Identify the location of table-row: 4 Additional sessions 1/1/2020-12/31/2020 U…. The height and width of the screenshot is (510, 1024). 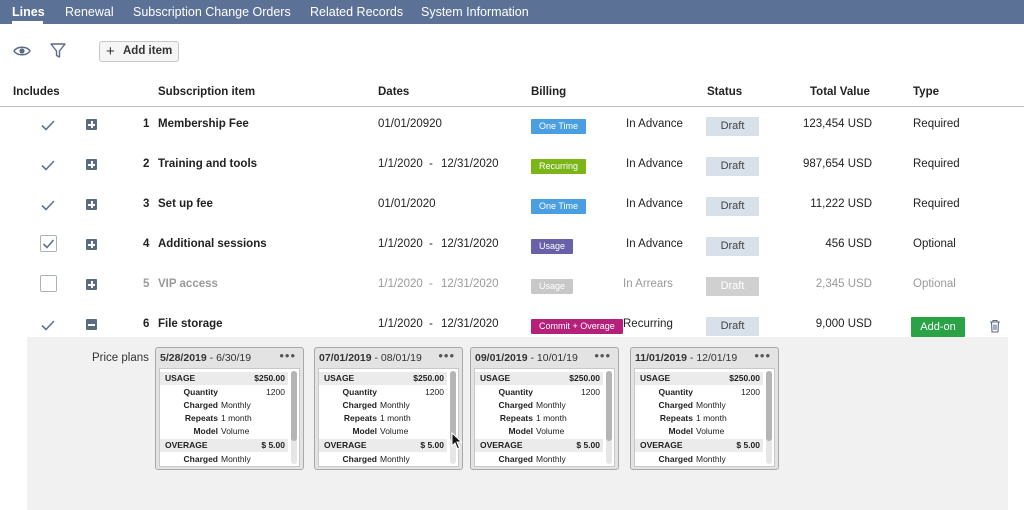
(512, 248).